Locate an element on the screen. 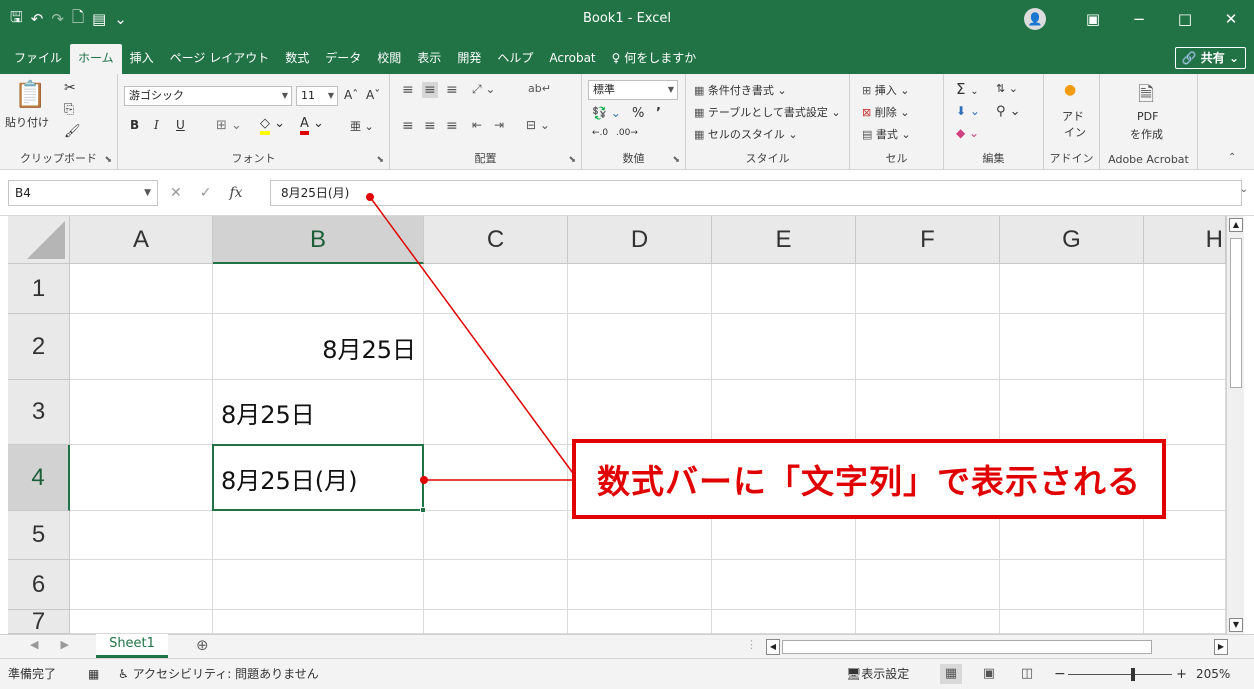 This screenshot has height=689, width=1254. tab-7: 表示 is located at coordinates (429, 59).